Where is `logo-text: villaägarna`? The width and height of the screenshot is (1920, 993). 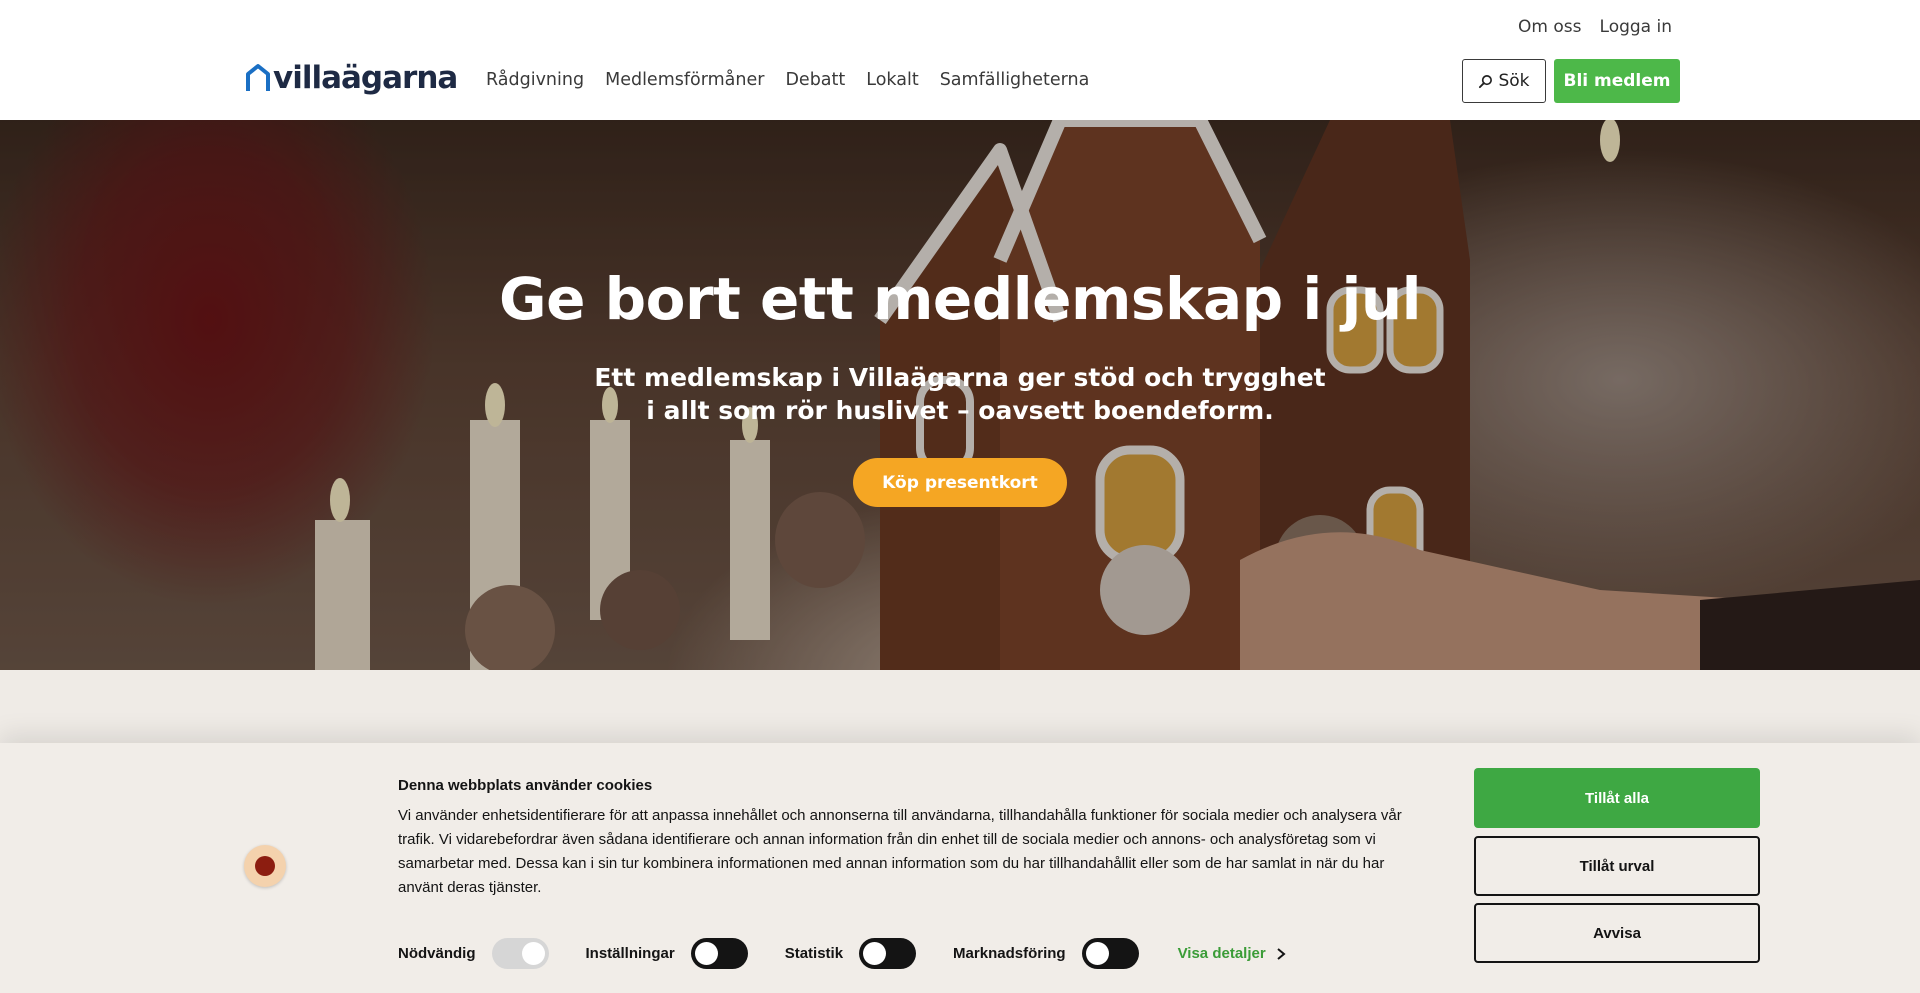
logo-text: villaägarna is located at coordinates (365, 78).